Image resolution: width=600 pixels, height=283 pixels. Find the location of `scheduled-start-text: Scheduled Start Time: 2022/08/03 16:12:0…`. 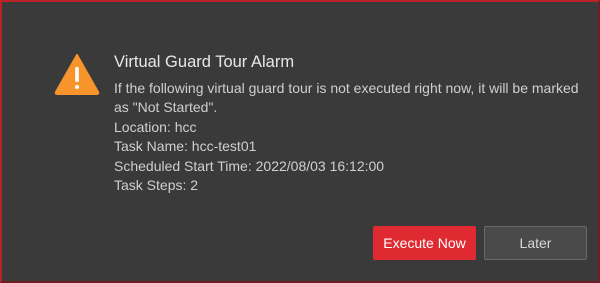

scheduled-start-text: Scheduled Start Time: 2022/08/03 16:12:0… is located at coordinates (249, 165).